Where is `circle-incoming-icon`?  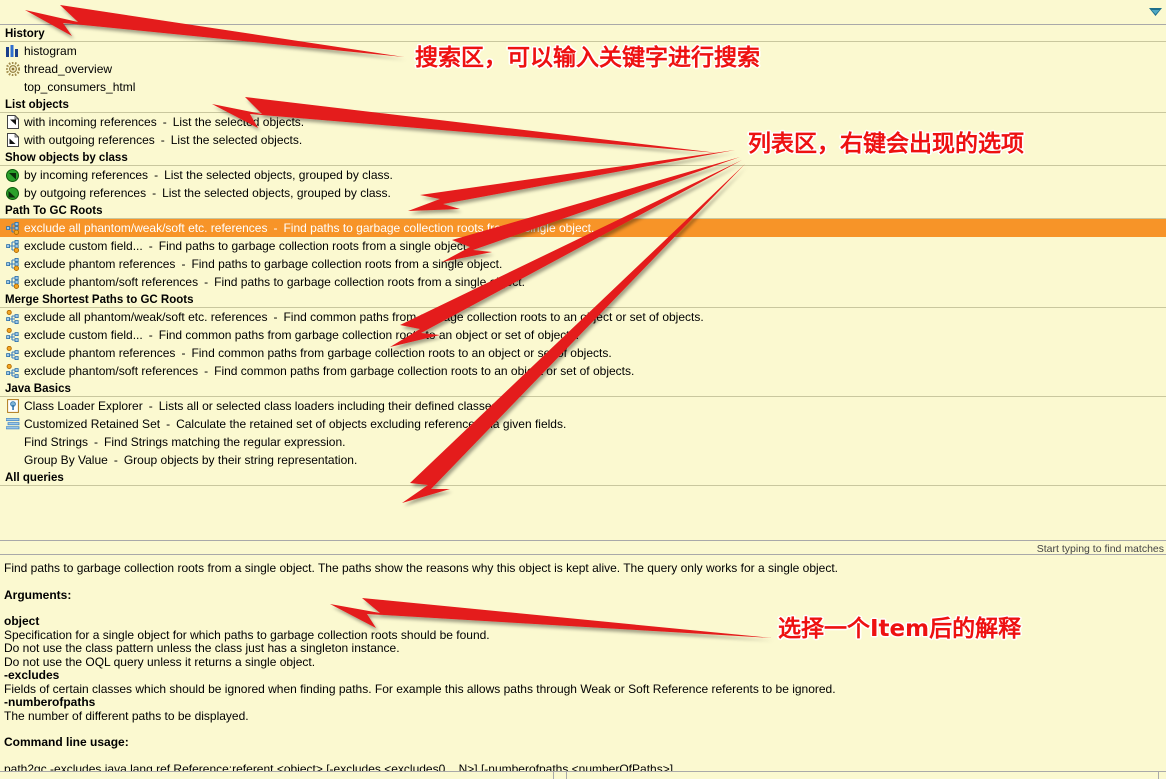
circle-incoming-icon is located at coordinates (12, 175).